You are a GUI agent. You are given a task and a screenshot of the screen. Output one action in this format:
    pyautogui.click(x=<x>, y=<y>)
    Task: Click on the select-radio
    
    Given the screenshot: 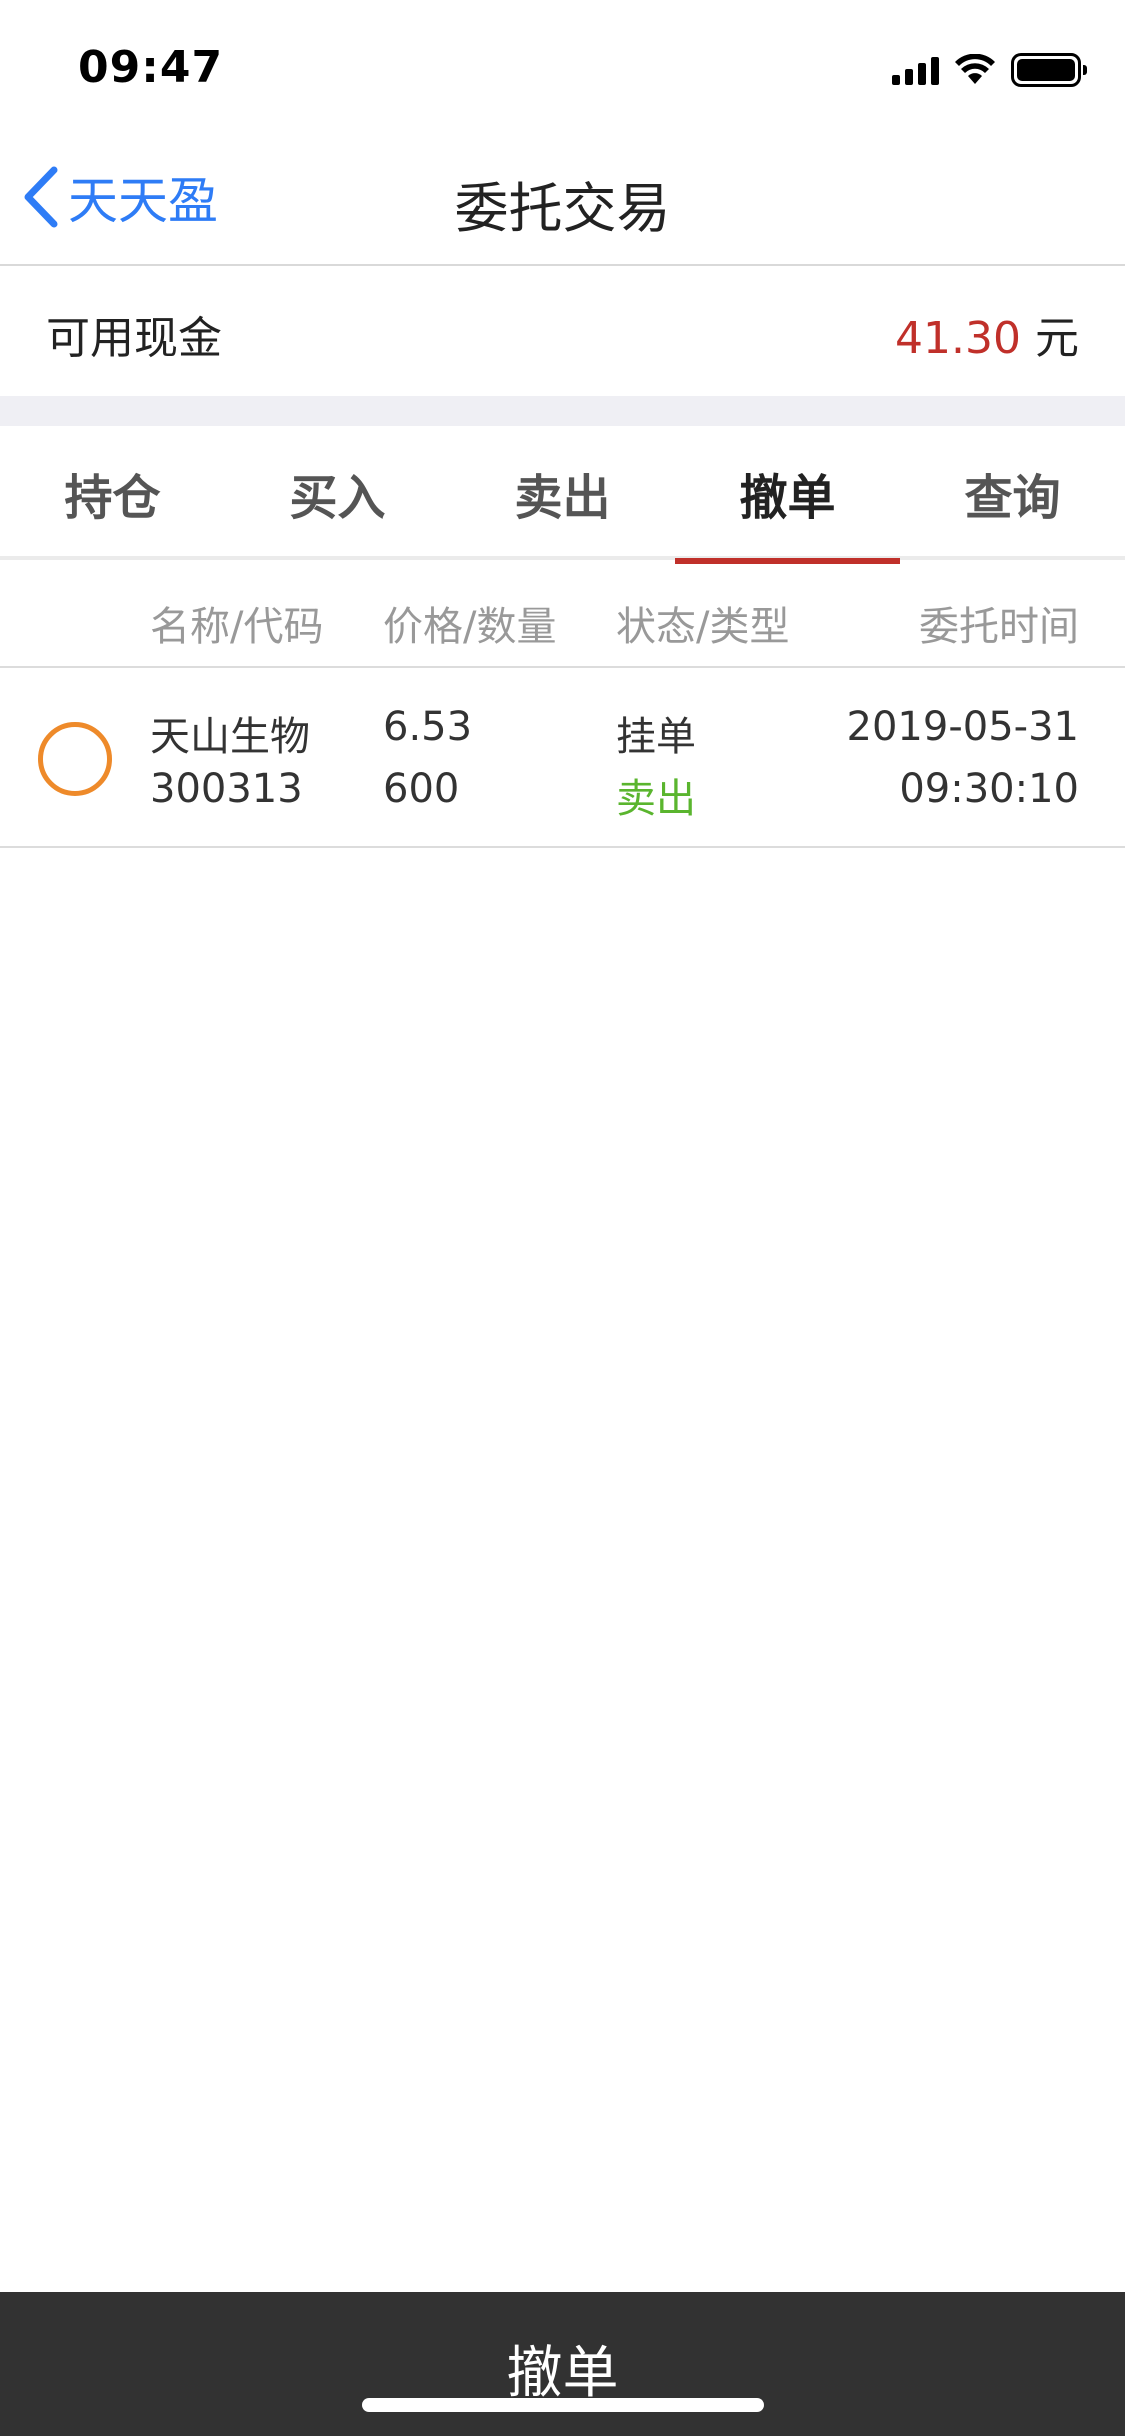 What is the action you would take?
    pyautogui.click(x=75, y=759)
    